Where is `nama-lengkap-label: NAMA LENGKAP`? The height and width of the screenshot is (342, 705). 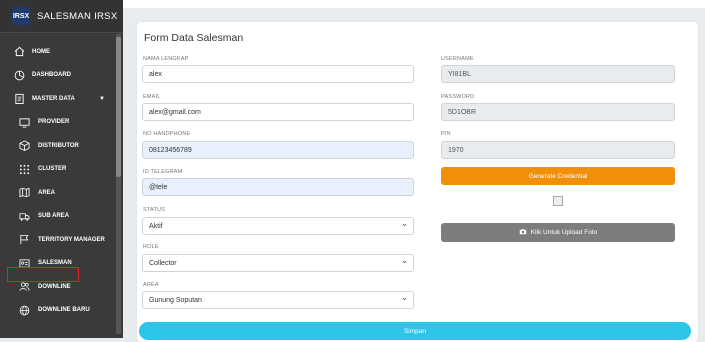
nama-lengkap-label: NAMA LENGKAP is located at coordinates (166, 59).